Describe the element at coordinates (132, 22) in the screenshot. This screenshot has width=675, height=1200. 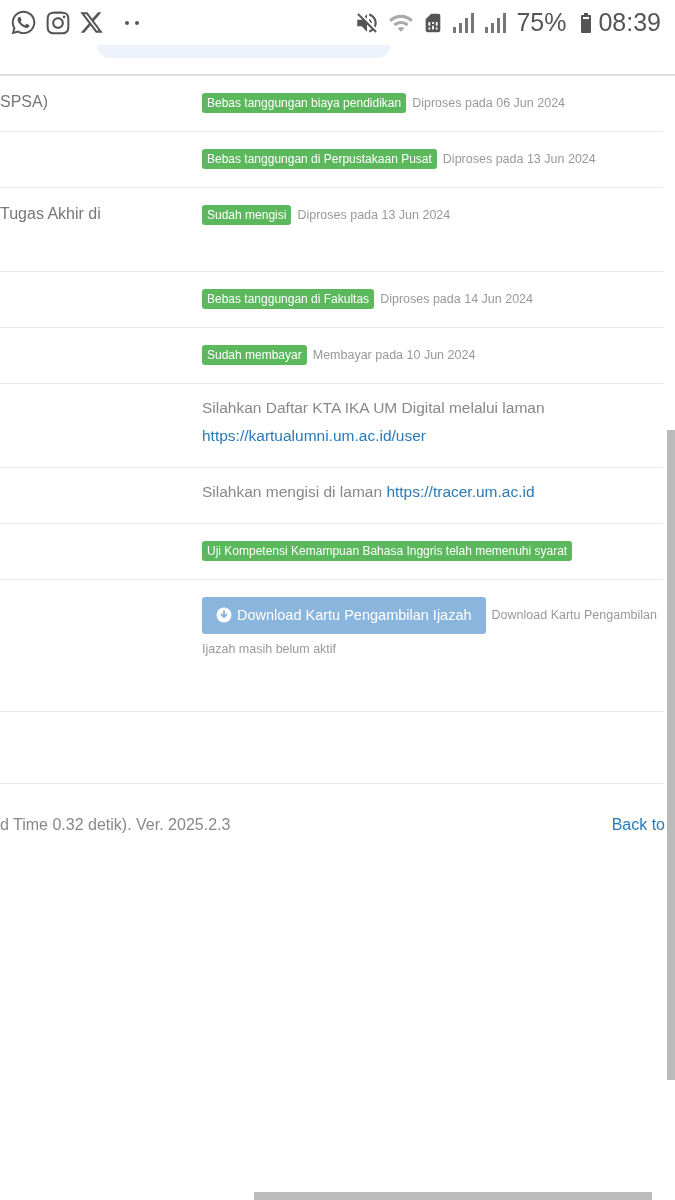
I see `more-notifications-icon` at that location.